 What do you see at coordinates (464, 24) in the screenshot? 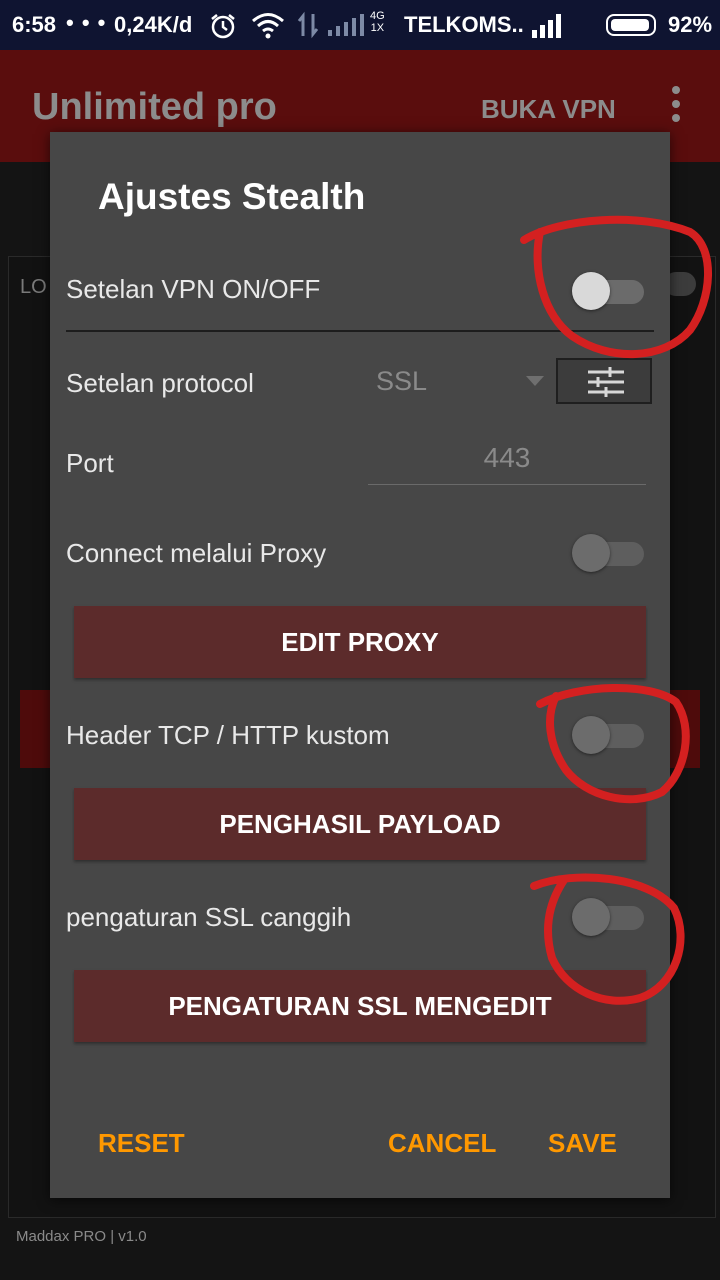
I see `carrier-name: TELKOMS..` at bounding box center [464, 24].